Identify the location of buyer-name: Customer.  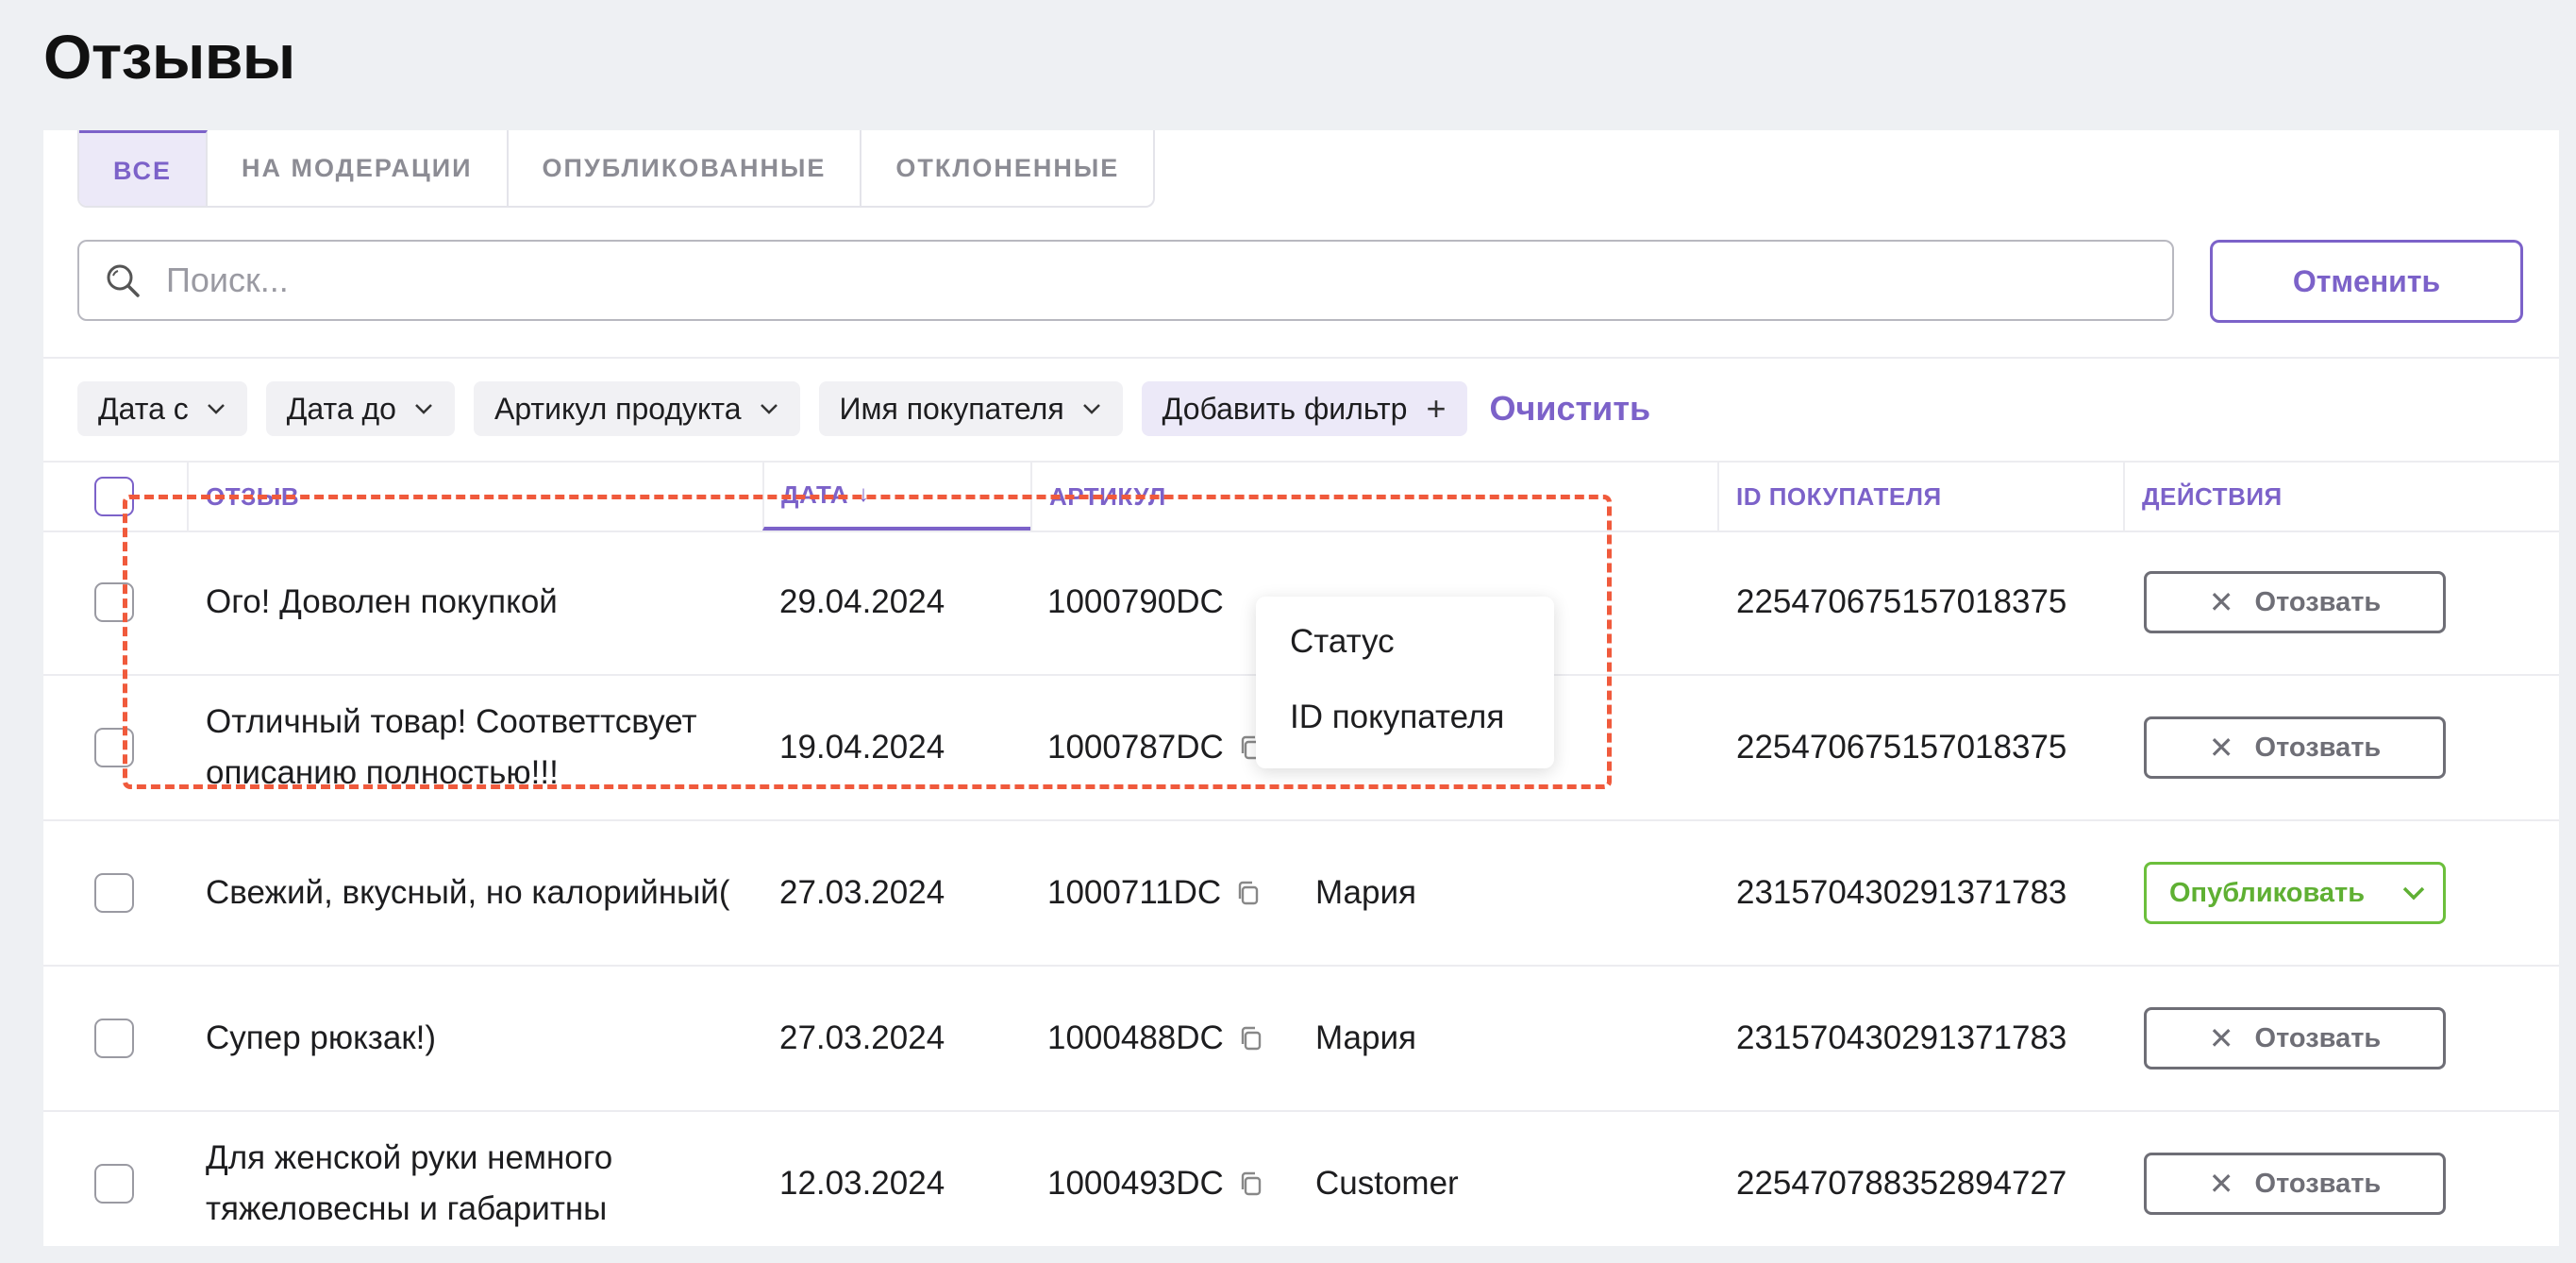
(1387, 1183).